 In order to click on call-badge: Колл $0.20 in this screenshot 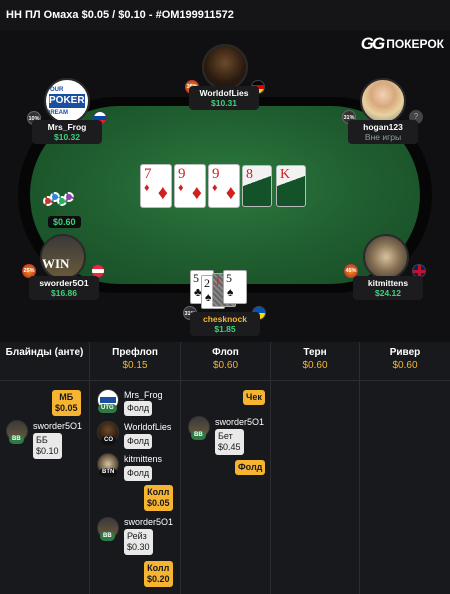, I will do `click(158, 574)`.